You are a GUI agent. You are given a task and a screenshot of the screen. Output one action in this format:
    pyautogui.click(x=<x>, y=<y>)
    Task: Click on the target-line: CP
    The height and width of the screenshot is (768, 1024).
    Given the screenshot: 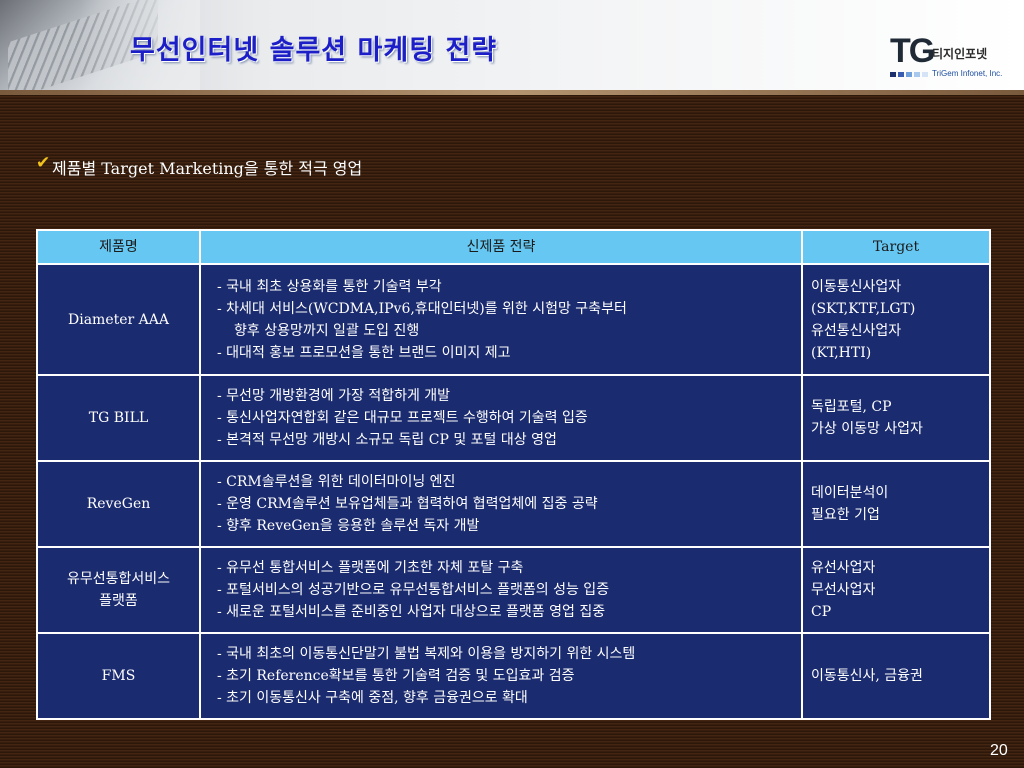 What is the action you would take?
    pyautogui.click(x=821, y=612)
    